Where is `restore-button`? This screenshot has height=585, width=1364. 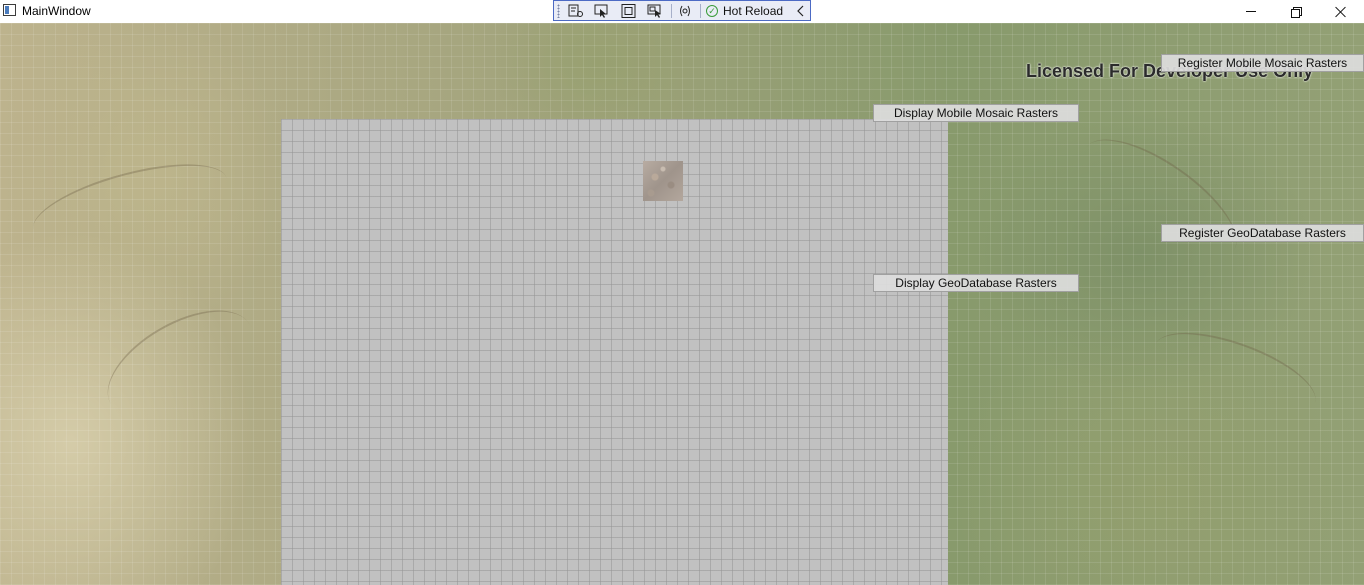
restore-button is located at coordinates (1295, 11).